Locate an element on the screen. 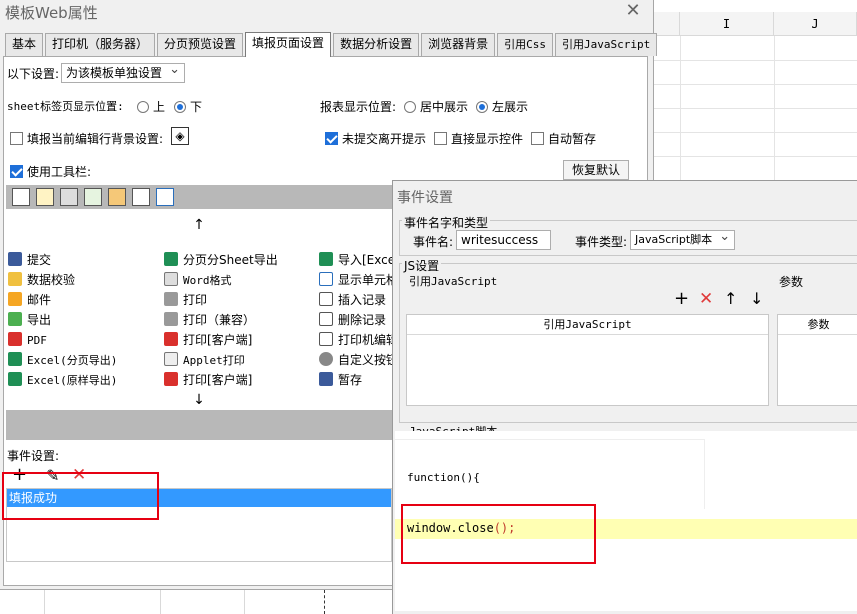 The image size is (857, 614). list-item: 导入[Excel] is located at coordinates (355, 260).